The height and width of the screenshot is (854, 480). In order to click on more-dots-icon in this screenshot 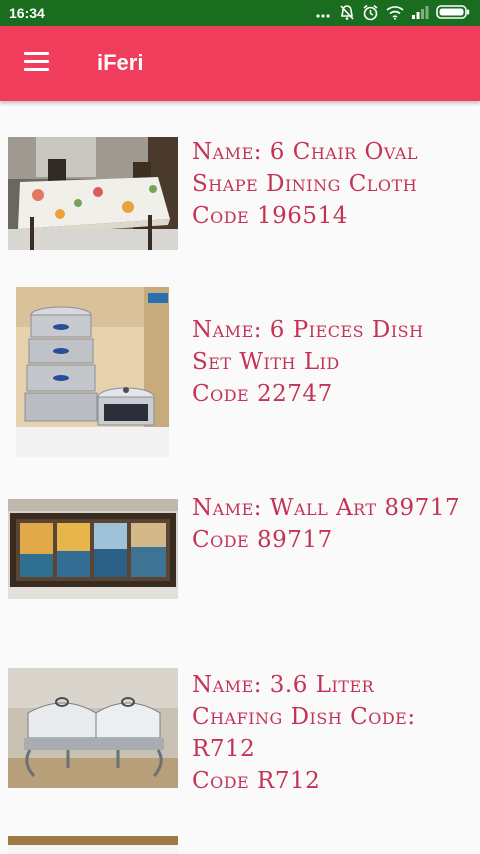, I will do `click(323, 16)`.